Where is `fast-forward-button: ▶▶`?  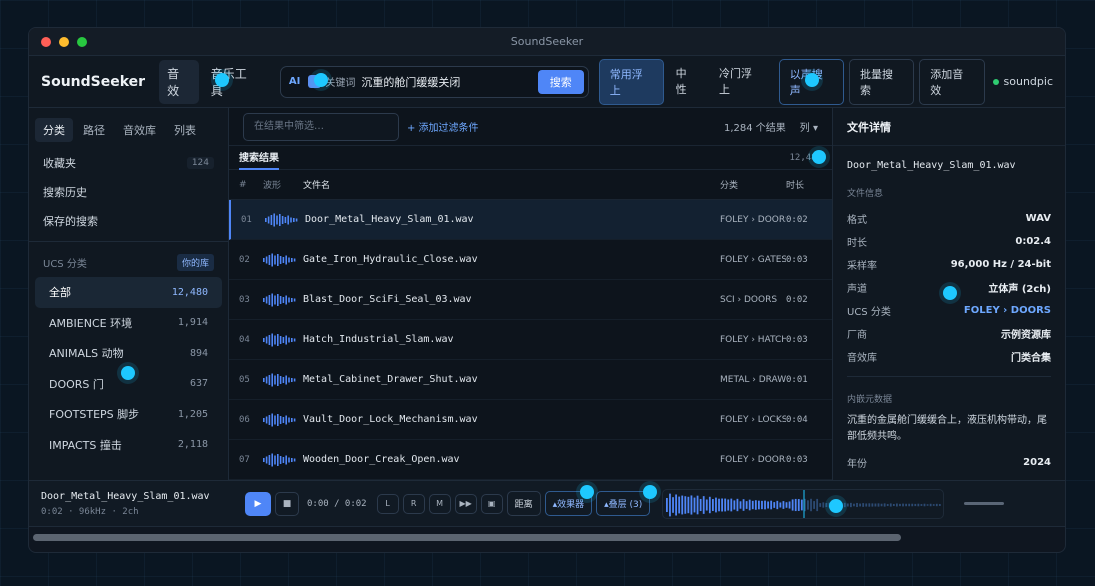
fast-forward-button: ▶▶ is located at coordinates (465, 503).